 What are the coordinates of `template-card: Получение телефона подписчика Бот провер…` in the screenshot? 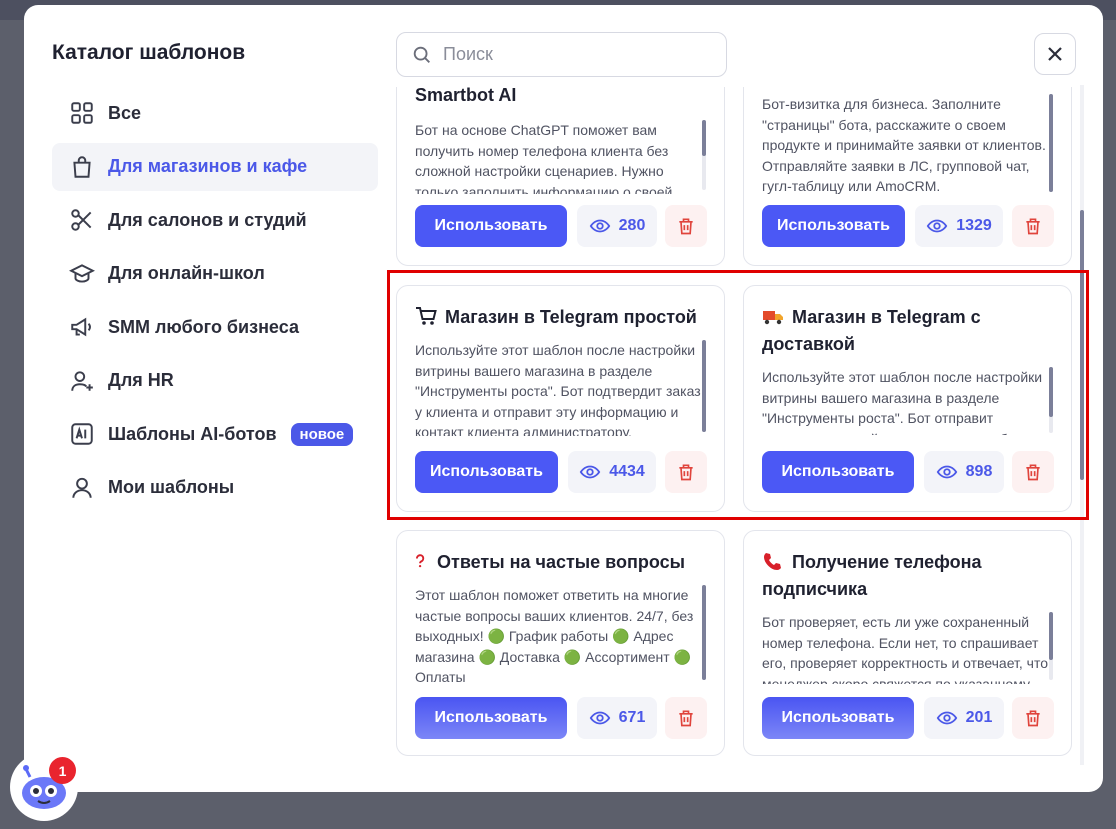 It's located at (907, 643).